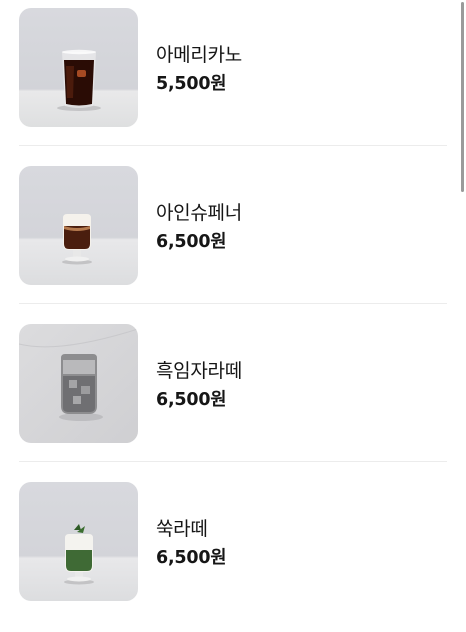 Image resolution: width=466 pixels, height=632 pixels. Describe the element at coordinates (78, 541) in the screenshot. I see `mugwort-latte-photo-icon` at that location.